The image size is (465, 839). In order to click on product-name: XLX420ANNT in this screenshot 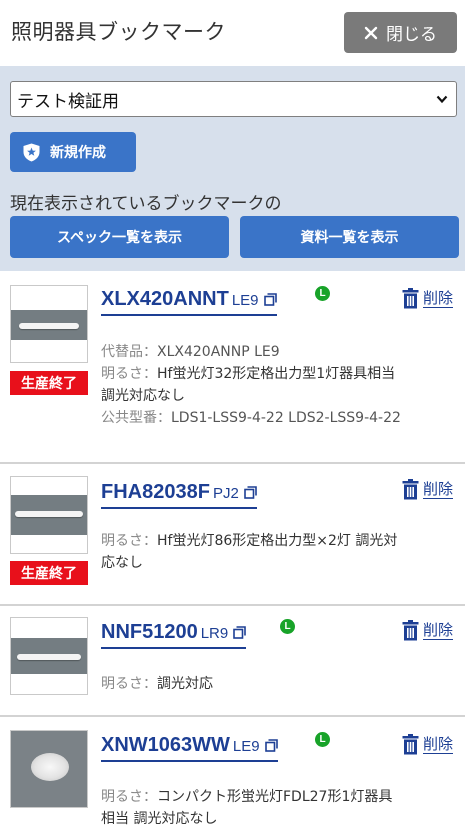, I will do `click(165, 299)`.